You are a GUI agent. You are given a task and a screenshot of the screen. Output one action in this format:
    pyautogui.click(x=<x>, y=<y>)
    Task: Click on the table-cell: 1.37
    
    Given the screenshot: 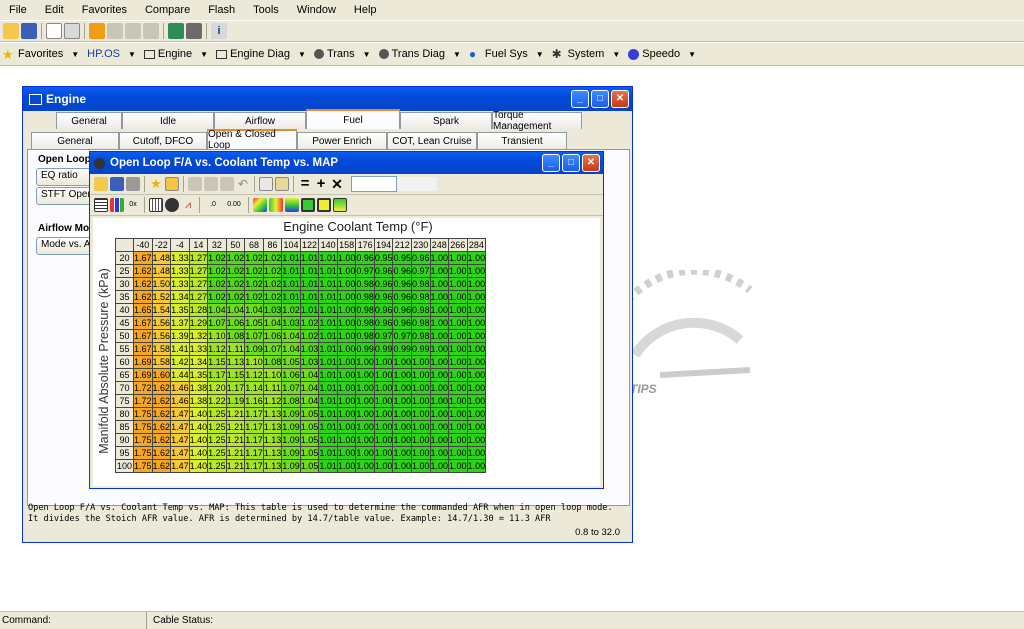 What is the action you would take?
    pyautogui.click(x=180, y=323)
    